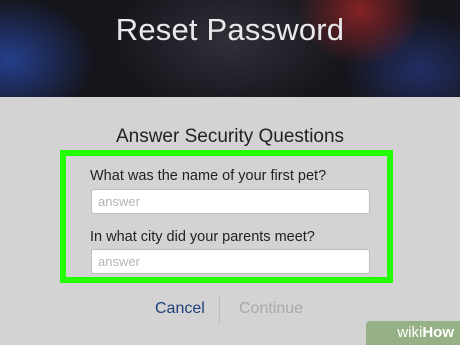 The width and height of the screenshot is (460, 345). I want to click on form-title: Answer Security Questions, so click(230, 136).